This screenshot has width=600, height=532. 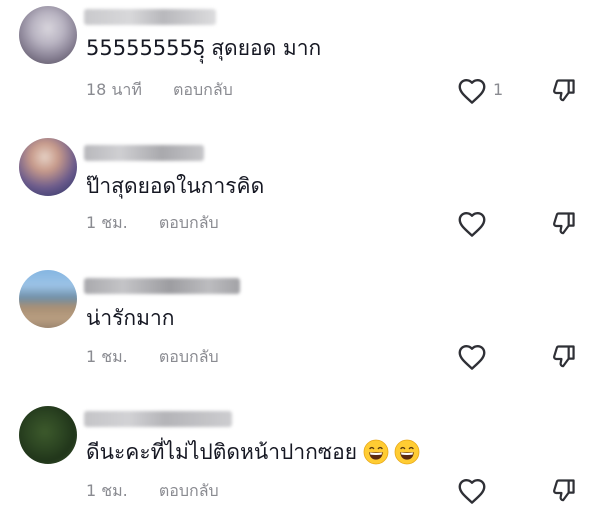 I want to click on comment-text: น่ารักมาก, so click(x=130, y=318).